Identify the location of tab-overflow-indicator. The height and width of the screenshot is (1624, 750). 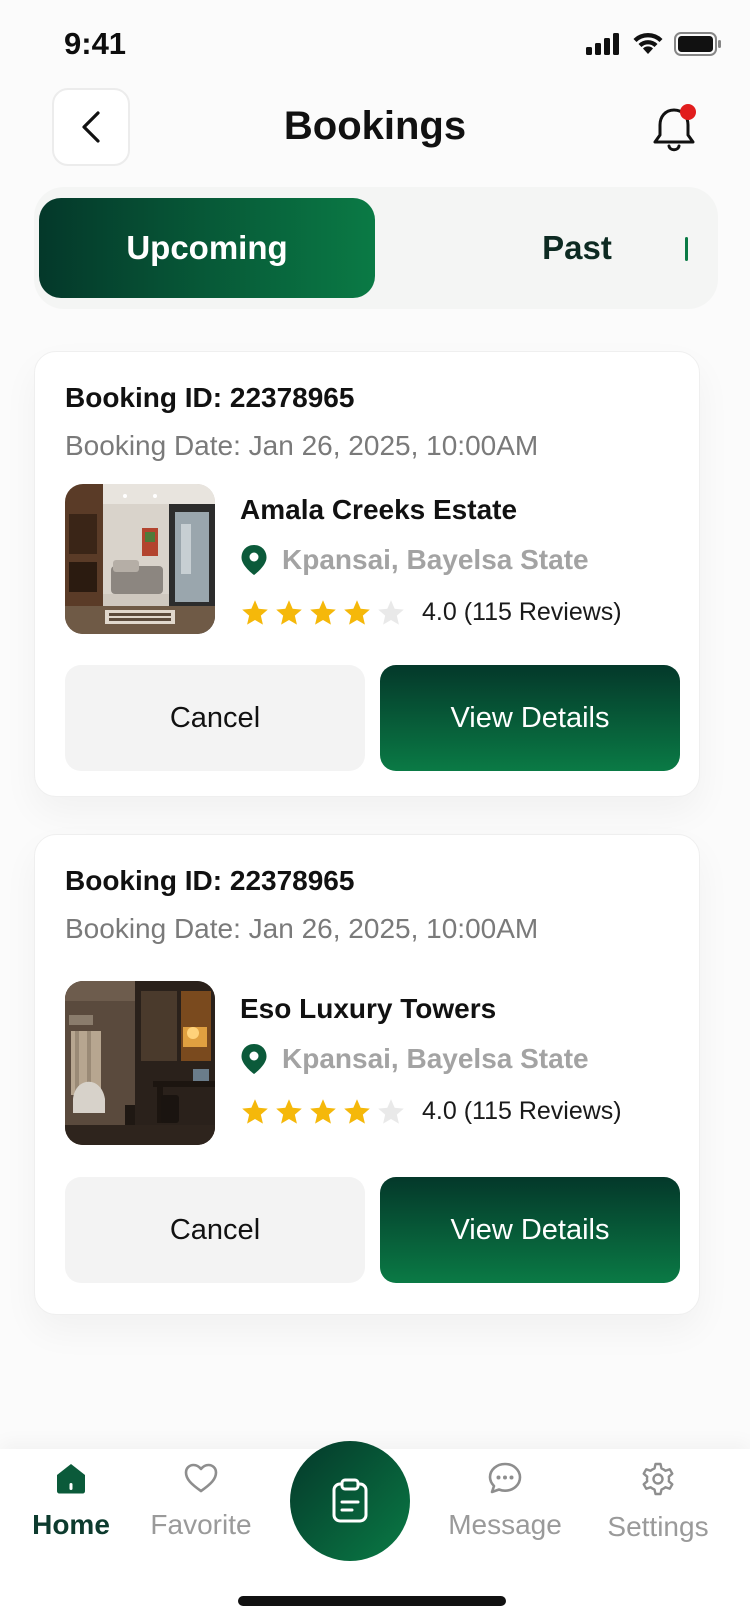
(686, 249).